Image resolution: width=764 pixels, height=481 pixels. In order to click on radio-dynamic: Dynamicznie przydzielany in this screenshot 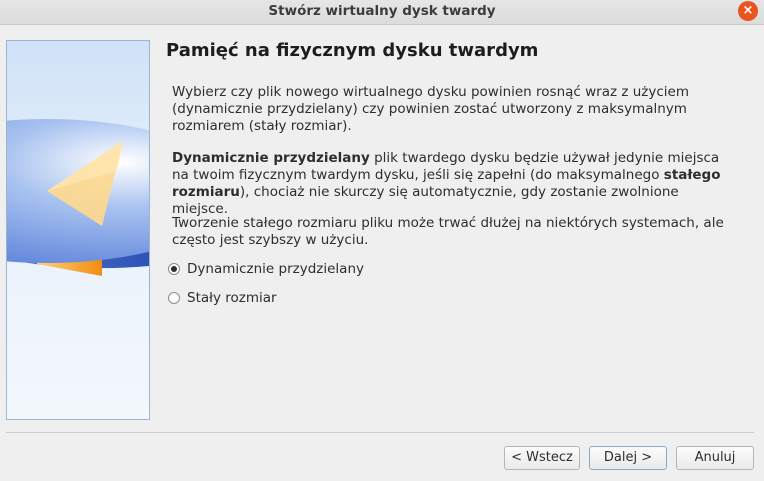, I will do `click(266, 269)`.